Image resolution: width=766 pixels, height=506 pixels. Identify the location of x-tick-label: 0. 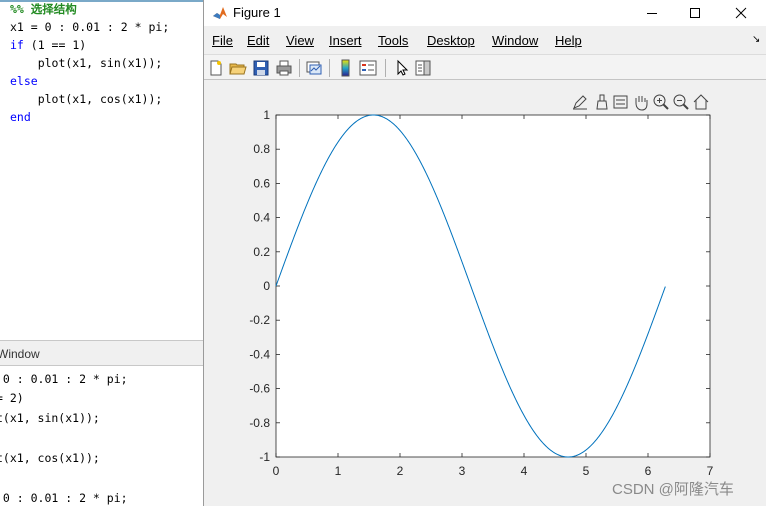
(276, 471).